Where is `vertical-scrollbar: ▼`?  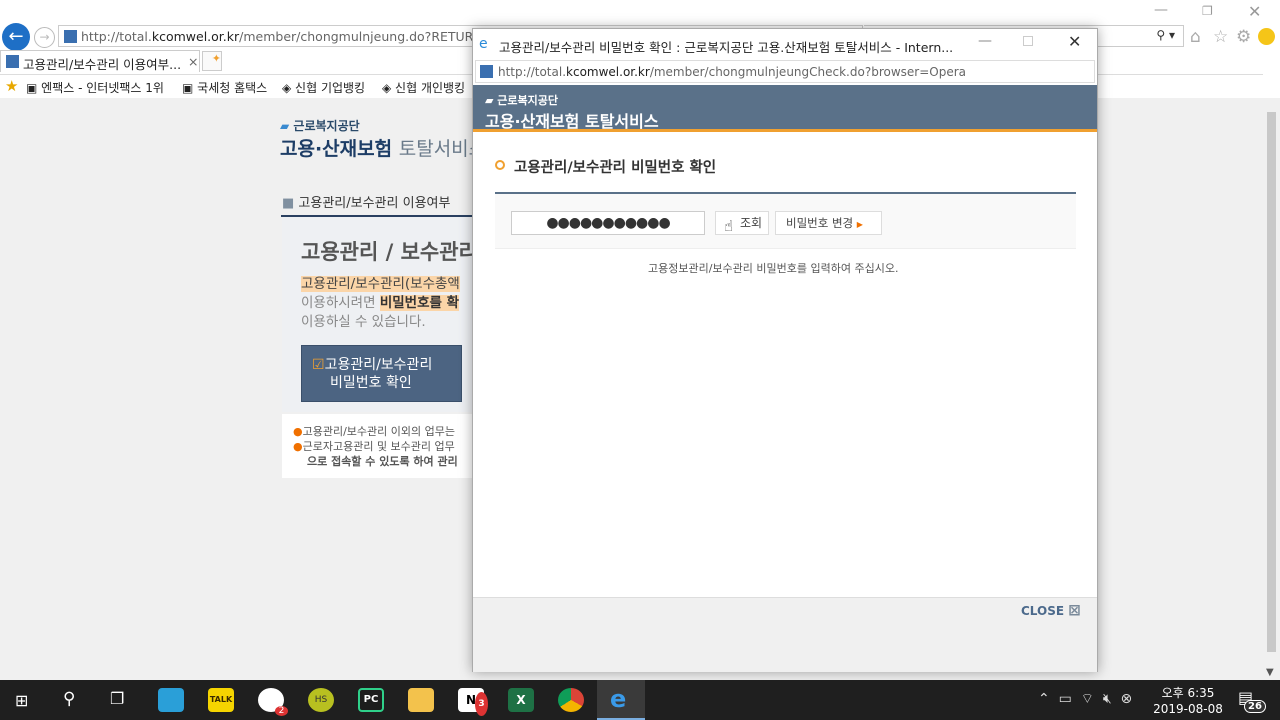
vertical-scrollbar: ▼ is located at coordinates (1271, 389).